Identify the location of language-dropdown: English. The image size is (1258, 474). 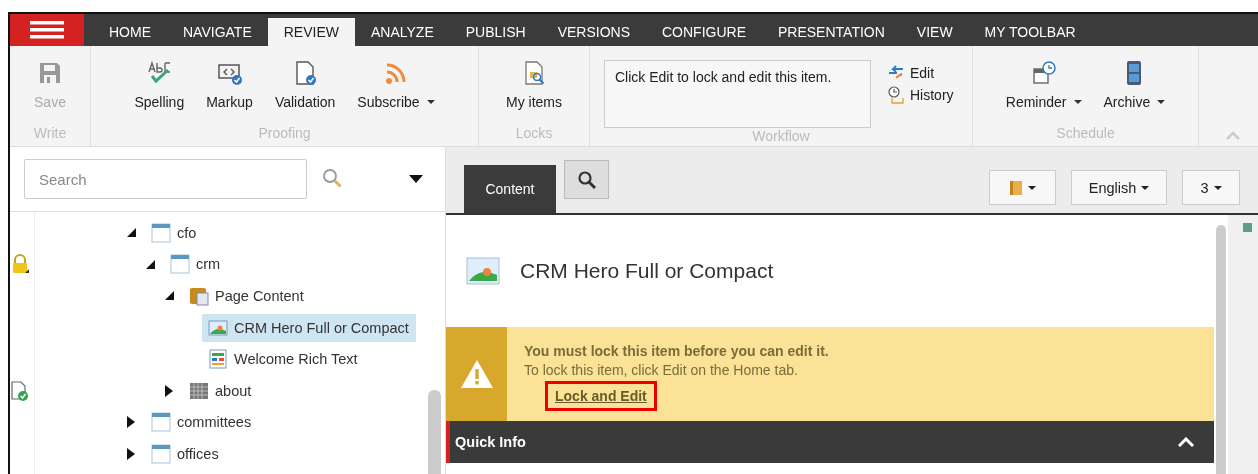
(1119, 187).